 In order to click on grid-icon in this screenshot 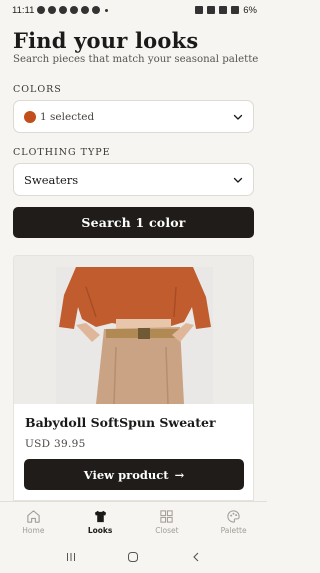, I will do `click(167, 516)`.